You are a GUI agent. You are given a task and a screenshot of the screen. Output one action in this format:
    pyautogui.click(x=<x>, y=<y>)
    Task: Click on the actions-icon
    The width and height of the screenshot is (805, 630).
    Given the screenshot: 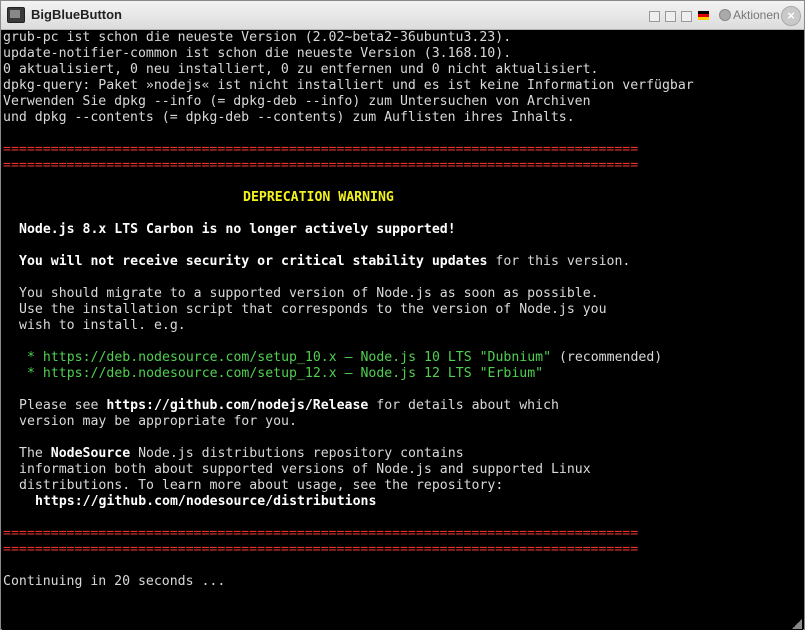 What is the action you would take?
    pyautogui.click(x=725, y=15)
    